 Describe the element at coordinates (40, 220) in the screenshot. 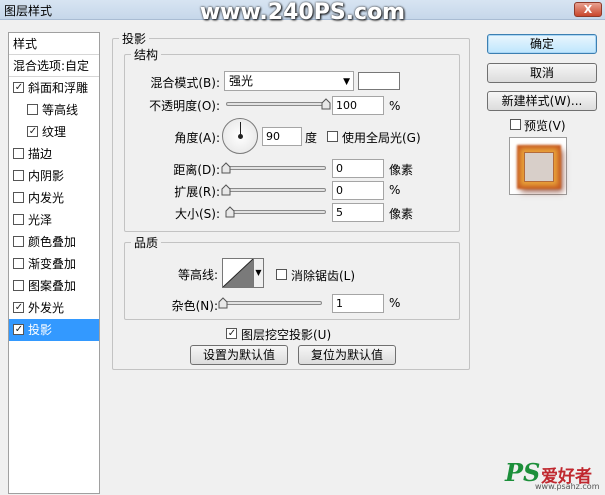

I see `sidebar-item-label: 光泽` at that location.